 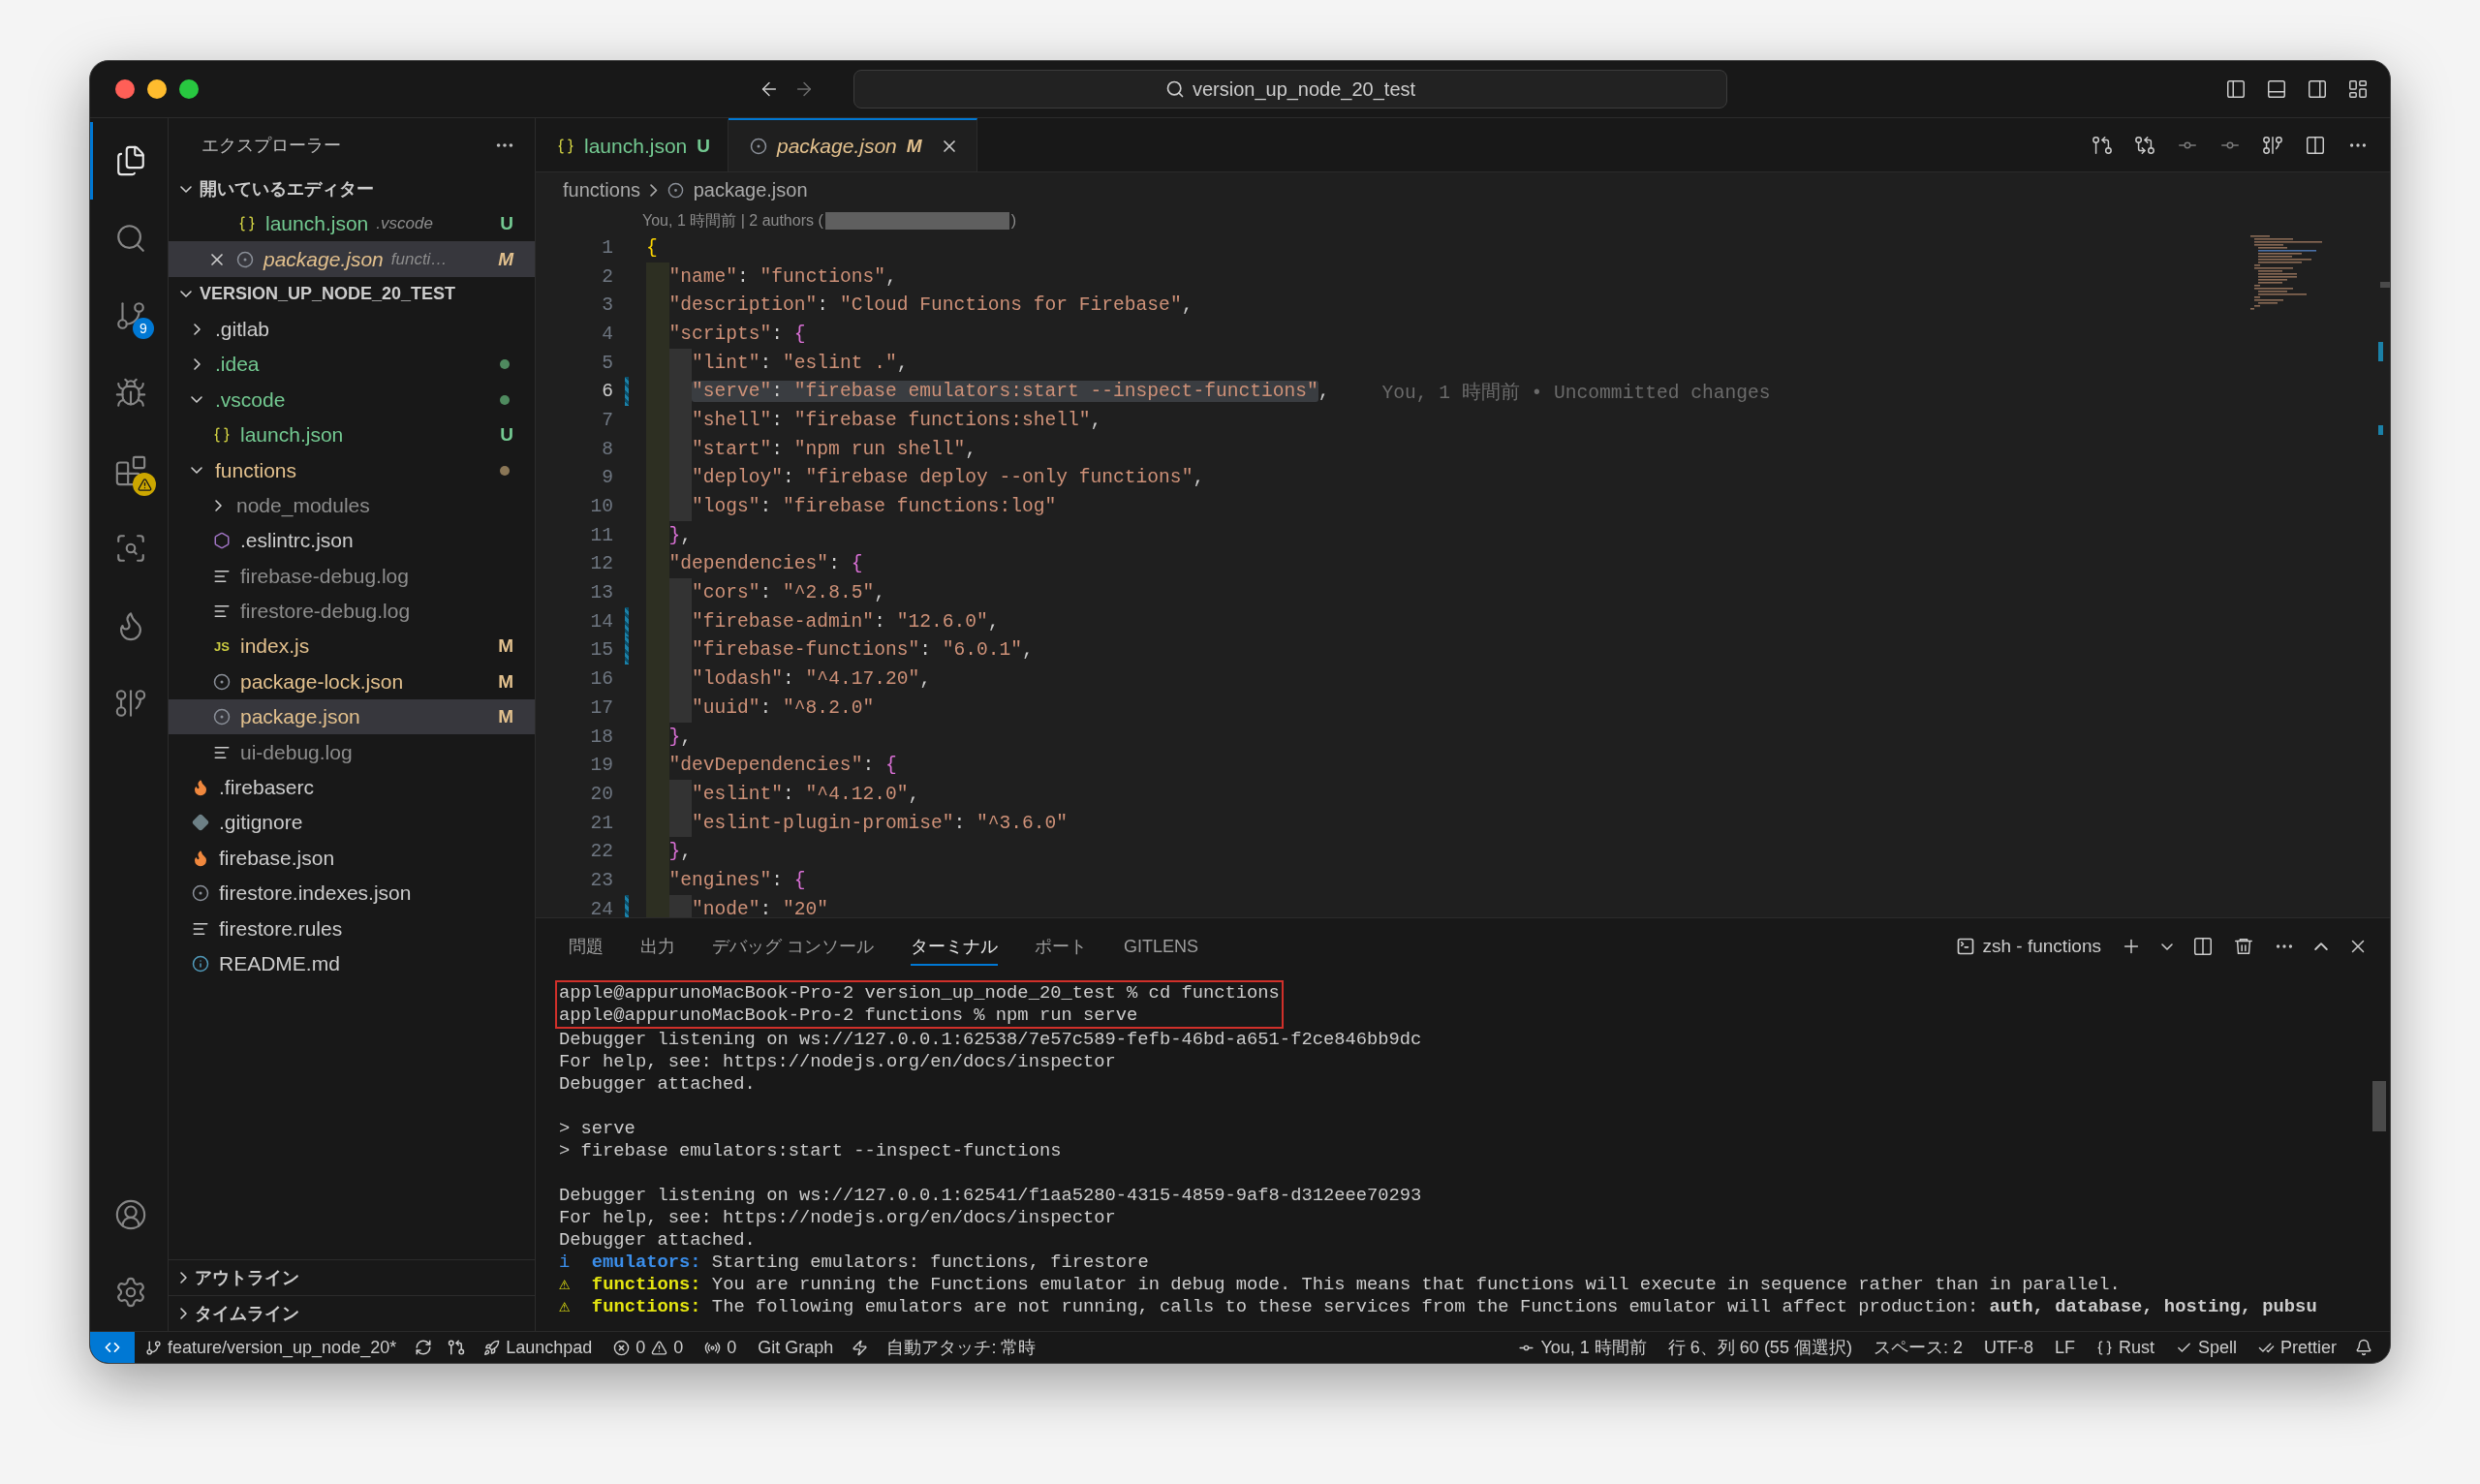 I want to click on terminal-line: ⚠ functions: The following emulators are not running, calls to these services from the Functions emulator will affect production: auth, database, hosting, pubsu, so click(x=1438, y=1307).